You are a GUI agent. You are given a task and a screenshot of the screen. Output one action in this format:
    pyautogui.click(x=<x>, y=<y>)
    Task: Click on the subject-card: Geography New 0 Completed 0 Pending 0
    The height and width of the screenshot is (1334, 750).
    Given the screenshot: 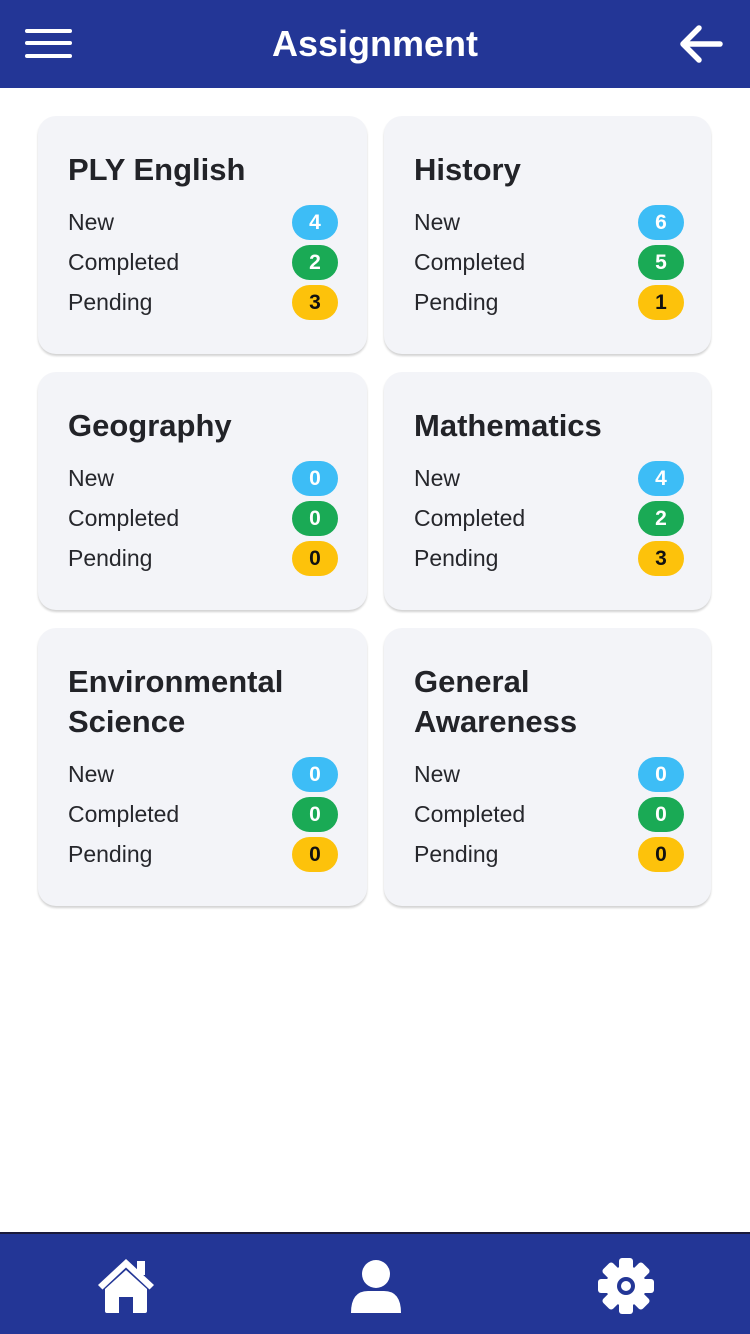 What is the action you would take?
    pyautogui.click(x=202, y=491)
    